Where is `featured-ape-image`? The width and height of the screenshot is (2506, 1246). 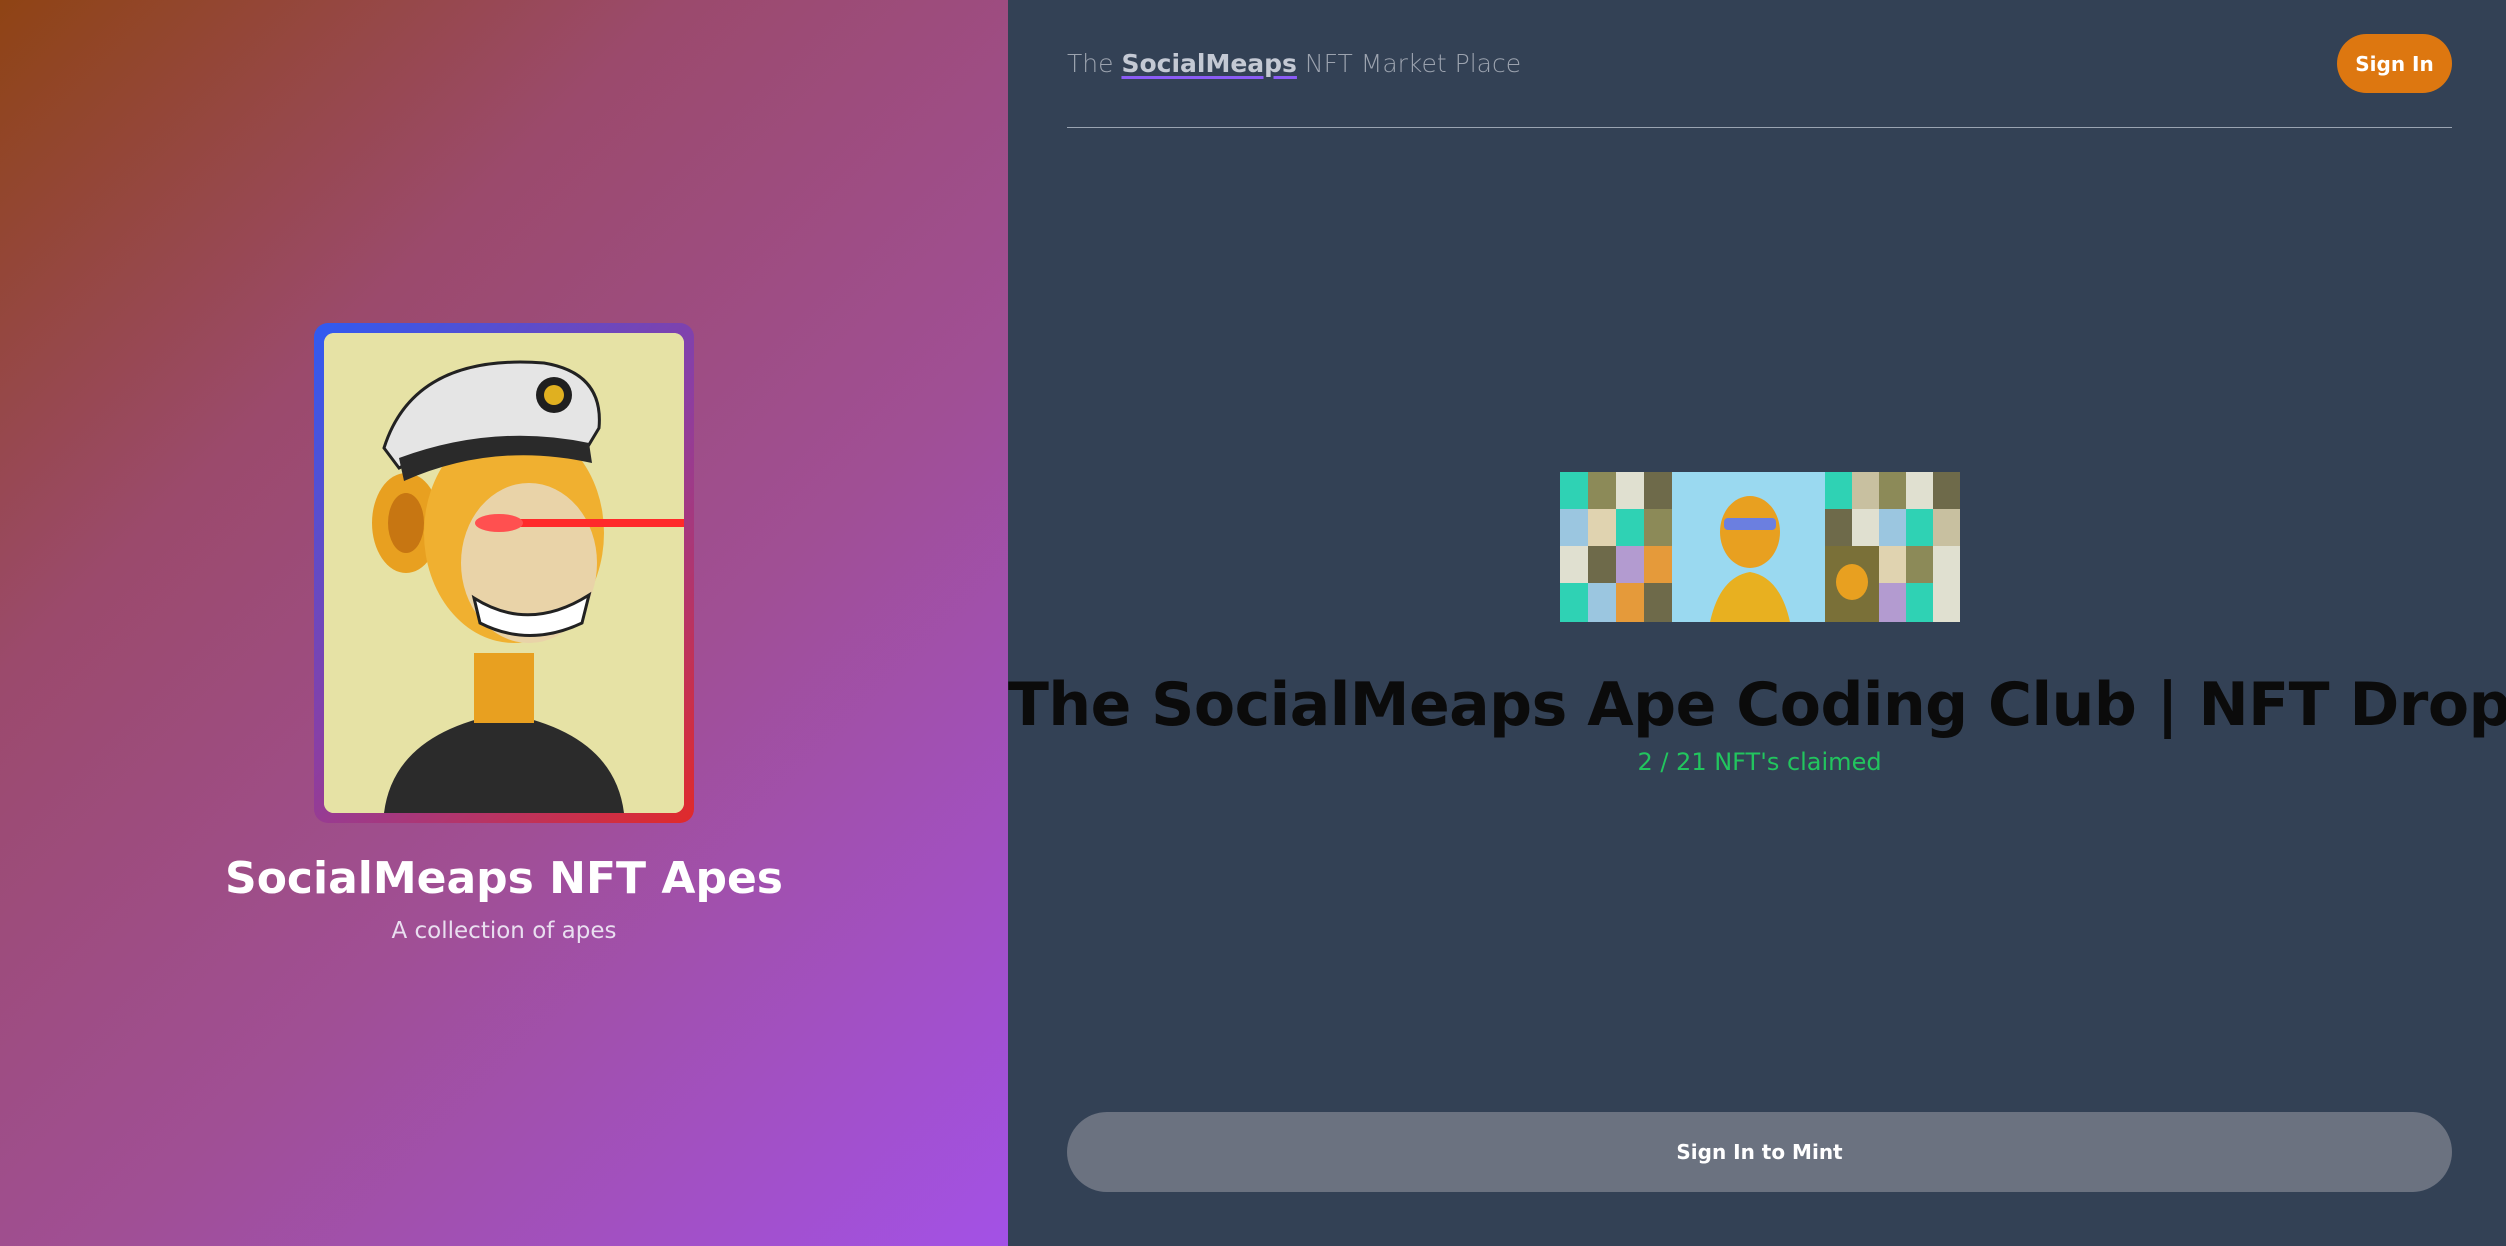 featured-ape-image is located at coordinates (504, 572).